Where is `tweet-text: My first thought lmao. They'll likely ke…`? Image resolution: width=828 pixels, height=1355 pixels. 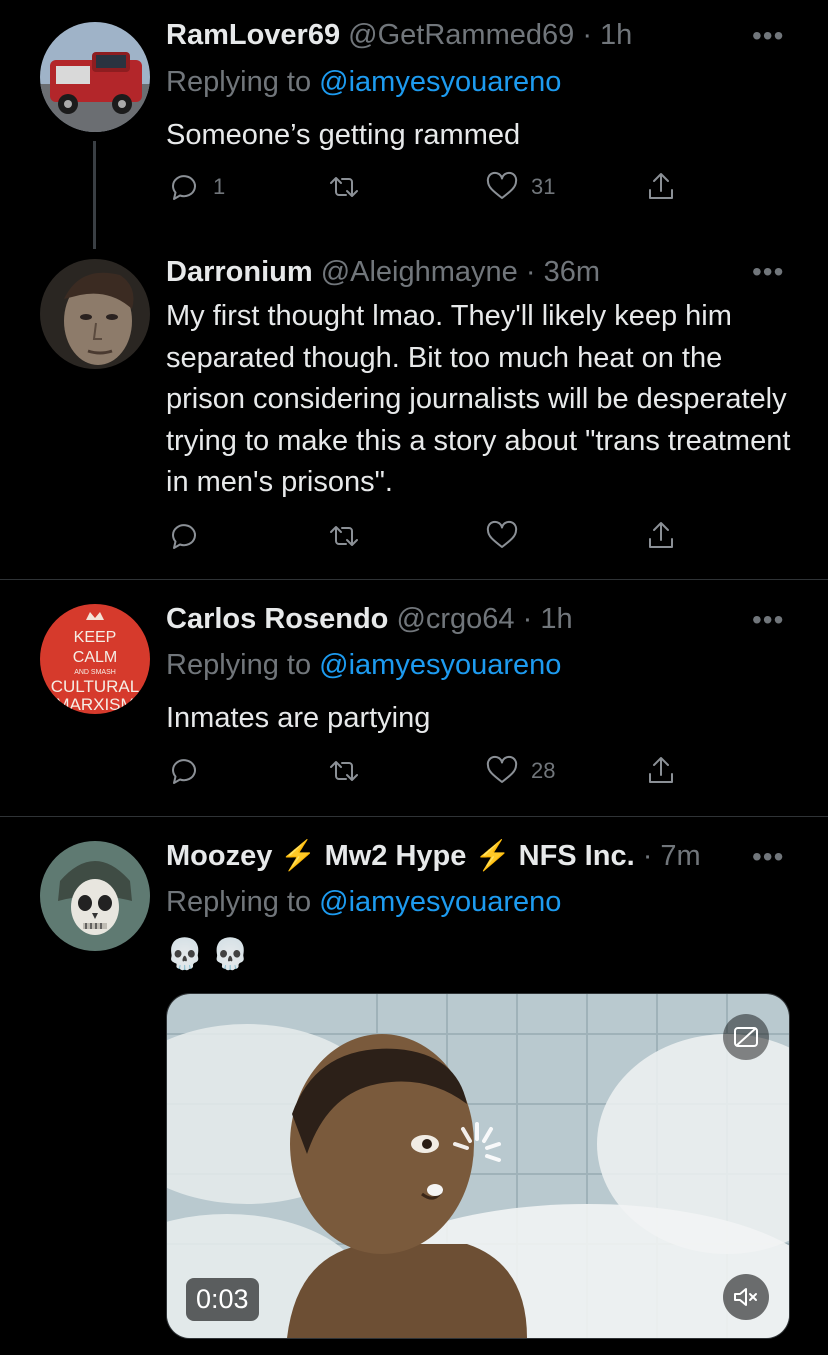 tweet-text: My first thought lmao. They'll likely ke… is located at coordinates (478, 399).